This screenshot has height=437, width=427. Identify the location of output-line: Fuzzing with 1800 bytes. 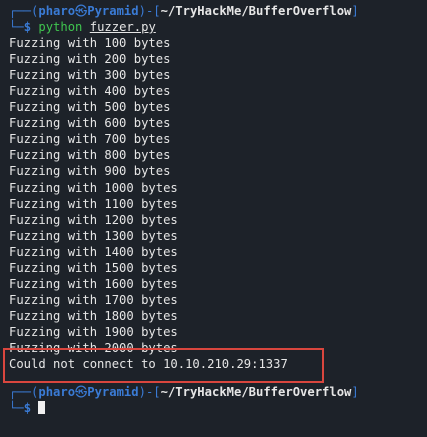
(93, 315).